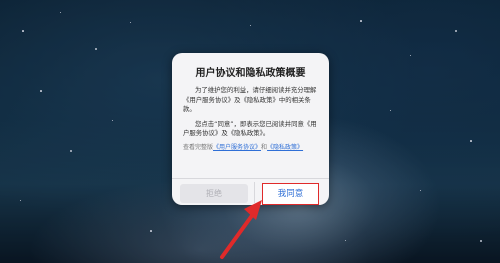 This screenshot has width=500, height=263. I want to click on arrow-shaft, so click(239, 233).